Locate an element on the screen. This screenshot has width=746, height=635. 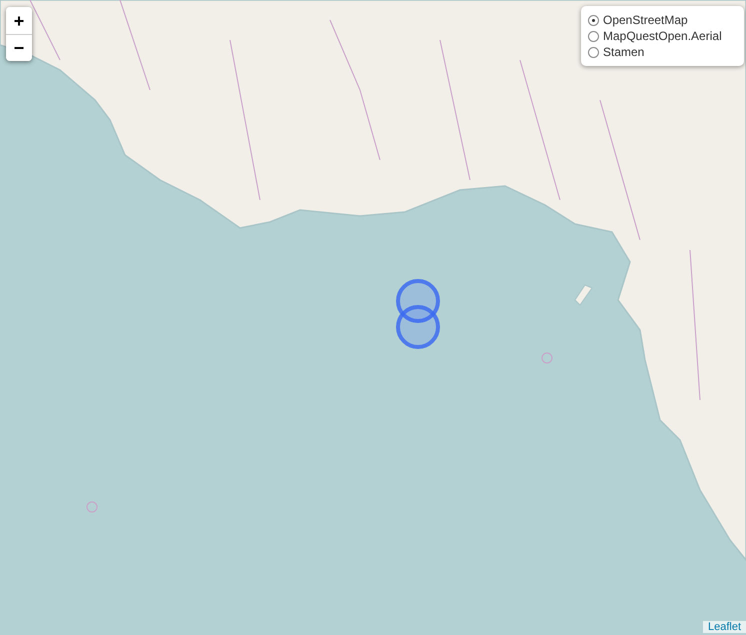
leaflet-link: Leaflet is located at coordinates (724, 627).